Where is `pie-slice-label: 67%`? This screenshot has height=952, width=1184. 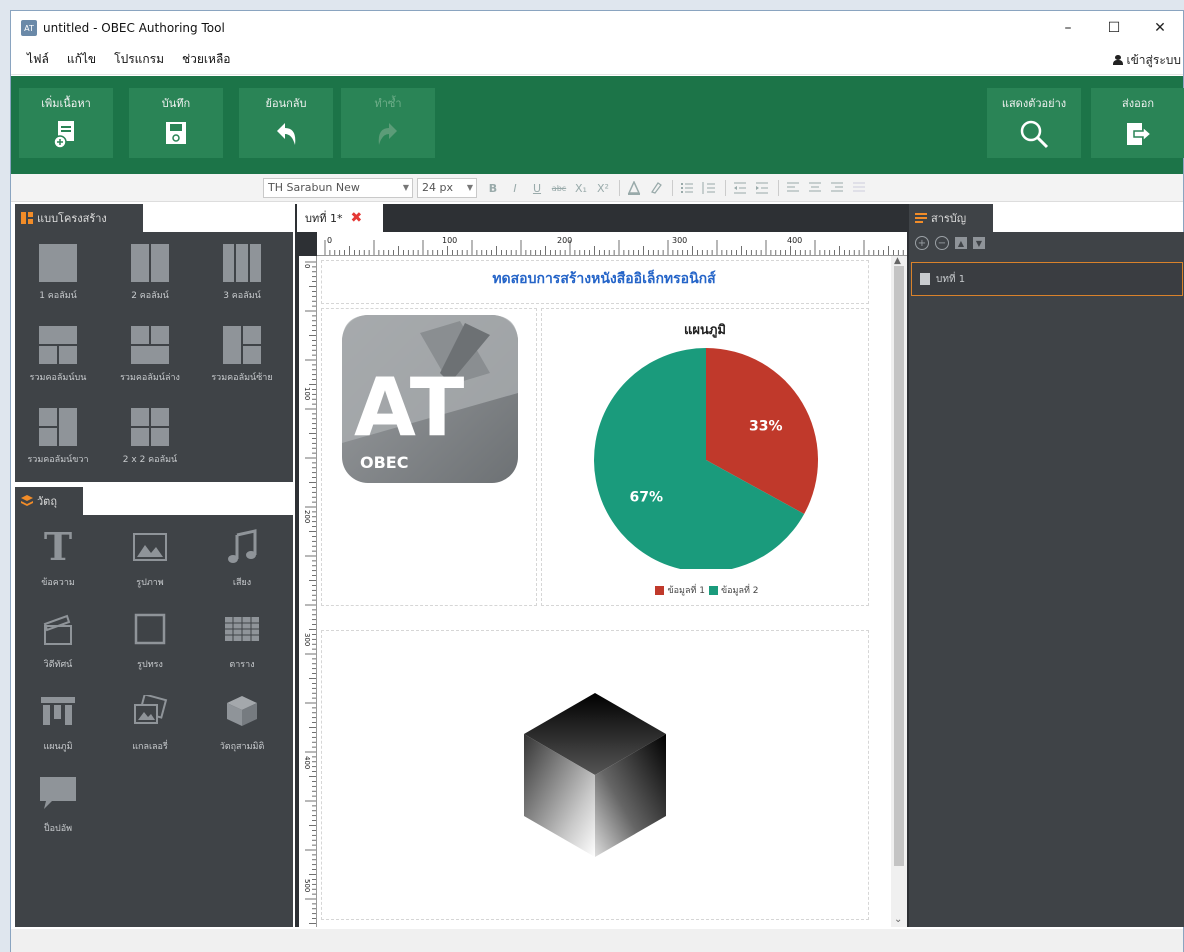
pie-slice-label: 67% is located at coordinates (646, 497).